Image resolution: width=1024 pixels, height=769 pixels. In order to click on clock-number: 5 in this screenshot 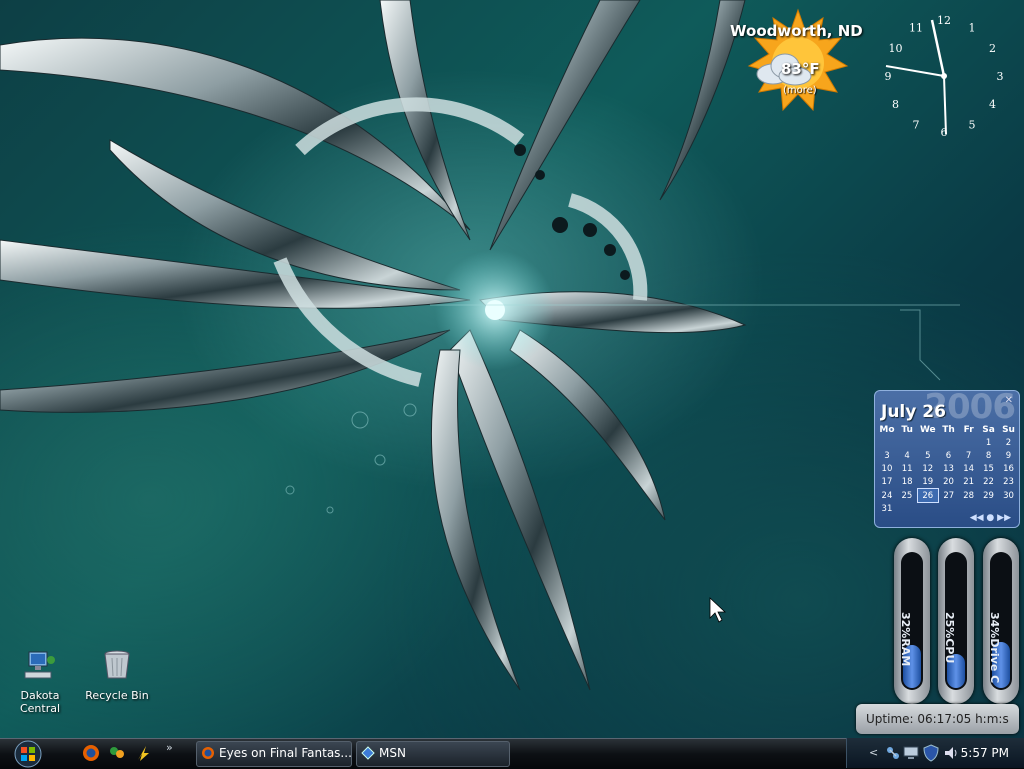, I will do `click(972, 125)`.